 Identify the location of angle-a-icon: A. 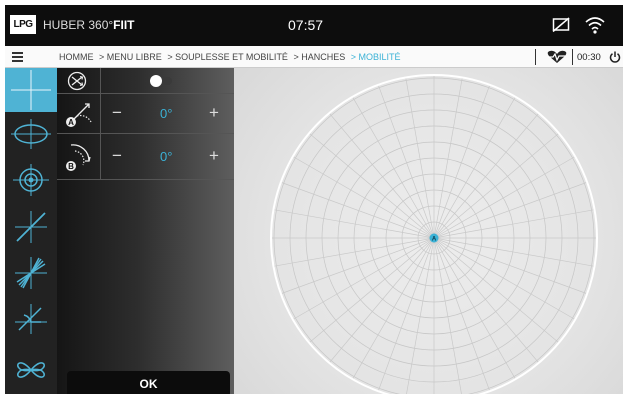
(79, 115).